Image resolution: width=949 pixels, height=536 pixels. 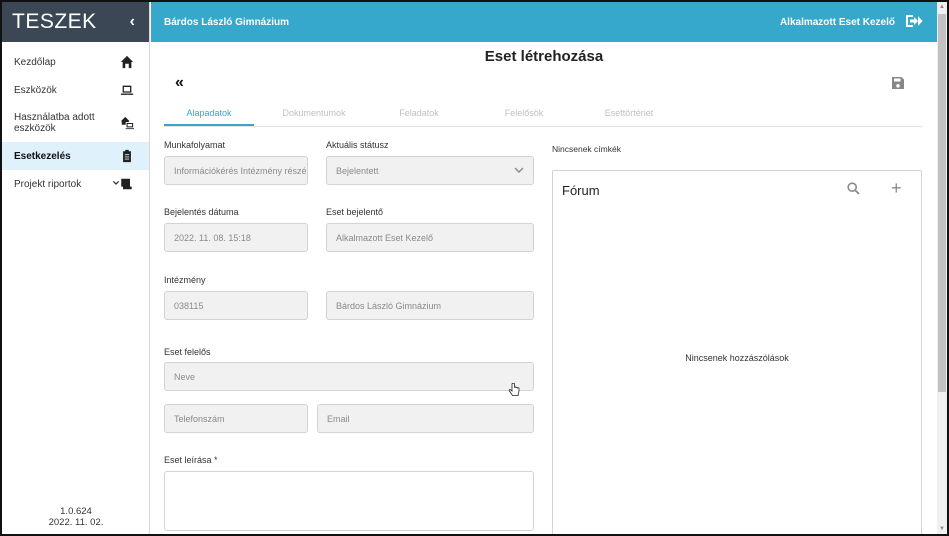 What do you see at coordinates (191, 460) in the screenshot?
I see `description-label: Eset leírása *` at bounding box center [191, 460].